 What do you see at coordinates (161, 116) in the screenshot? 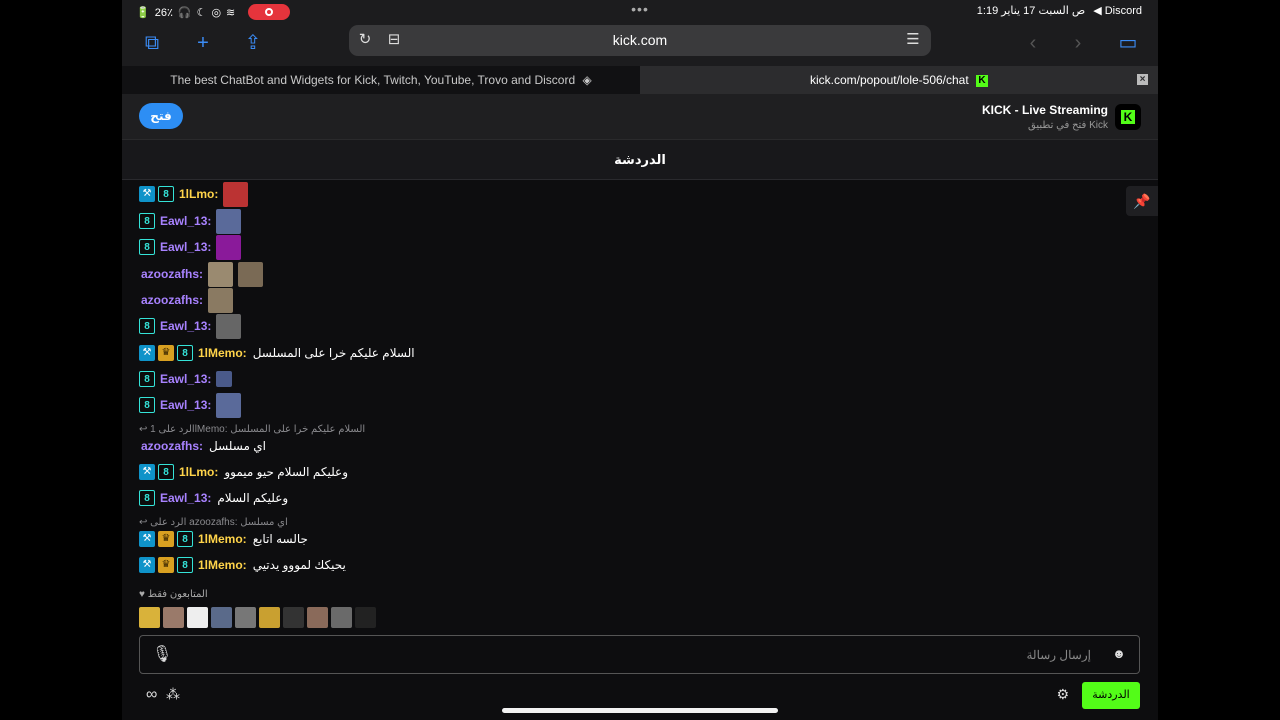
I see `open-in-app-button: فتح` at bounding box center [161, 116].